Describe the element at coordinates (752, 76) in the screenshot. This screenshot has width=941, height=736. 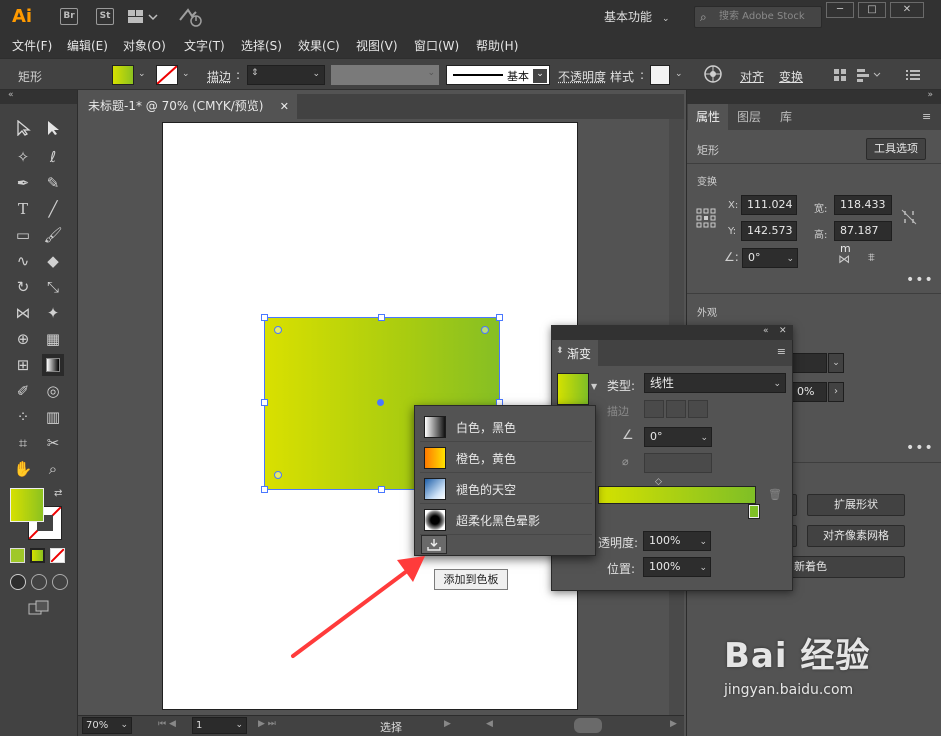
I see `align-link: 对齐` at that location.